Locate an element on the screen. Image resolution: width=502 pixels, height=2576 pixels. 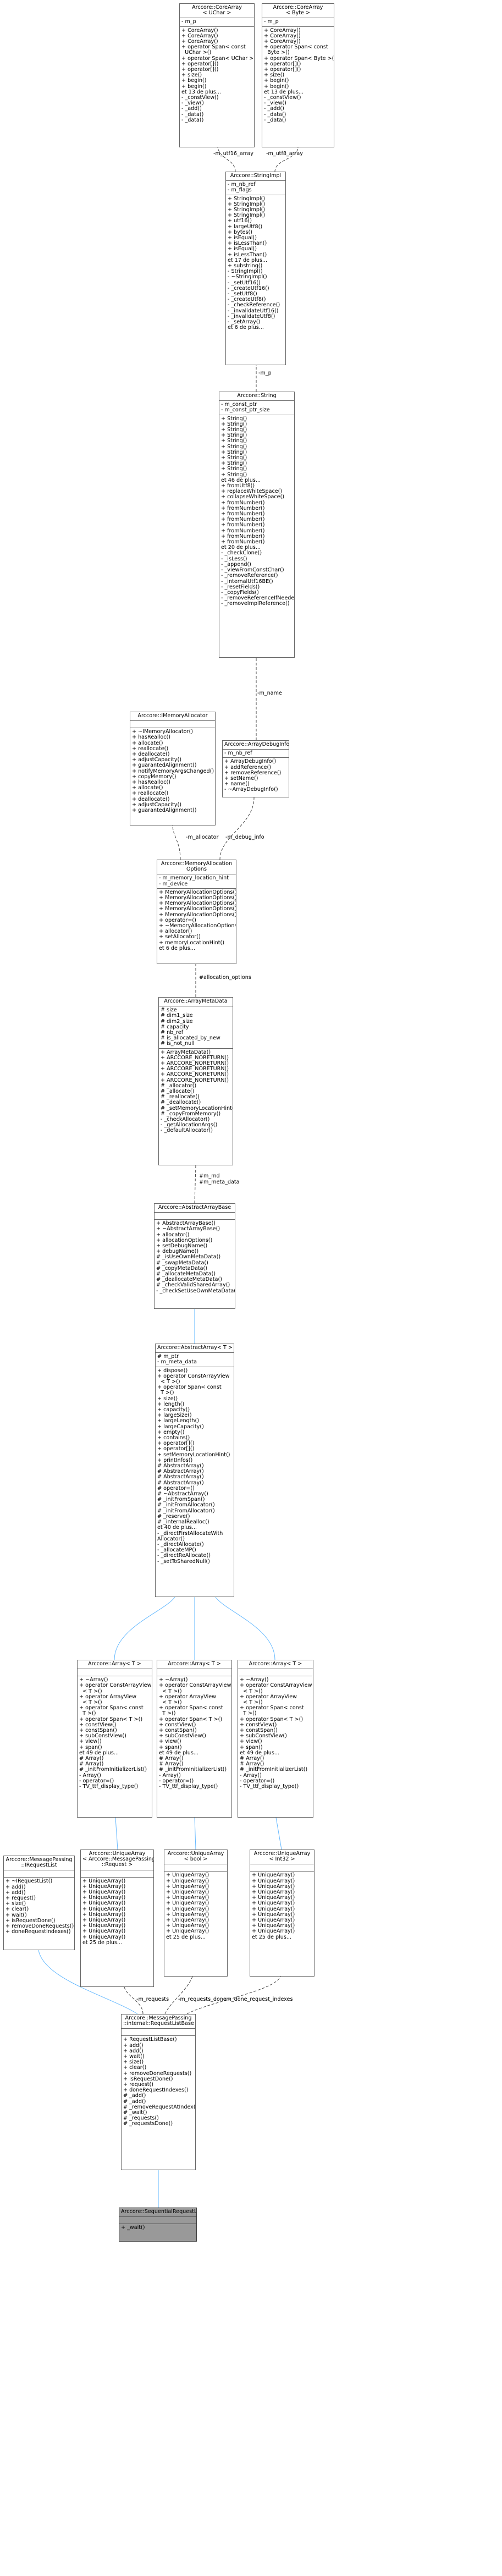
class-attributes: - m_memory_location_hint - m_device is located at coordinates (196, 881).